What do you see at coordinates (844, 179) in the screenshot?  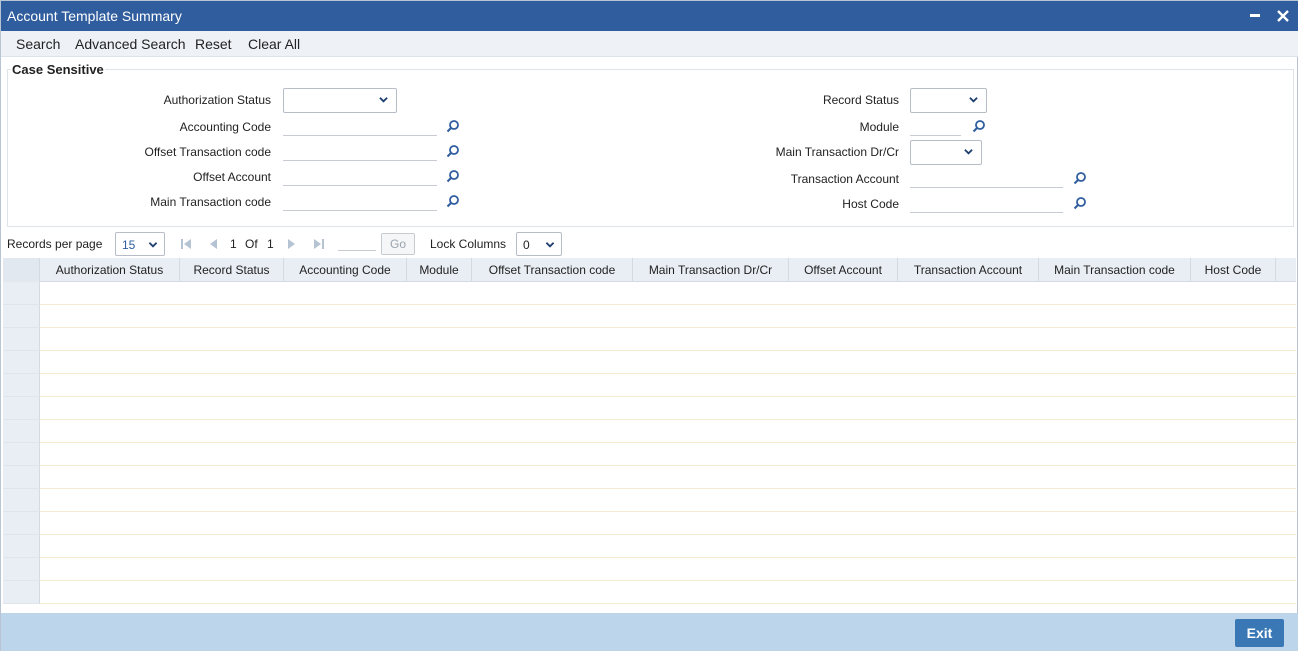 I see `transaction-account-label: Transaction Account` at bounding box center [844, 179].